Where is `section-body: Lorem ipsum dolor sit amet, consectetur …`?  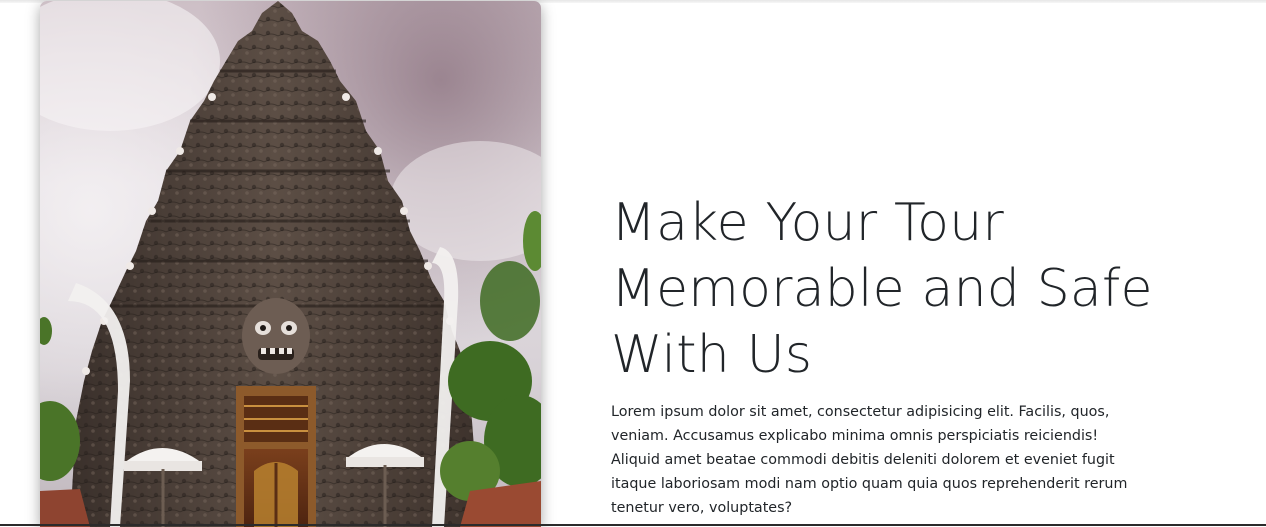 section-body: Lorem ipsum dolor sit amet, consectetur … is located at coordinates (869, 460).